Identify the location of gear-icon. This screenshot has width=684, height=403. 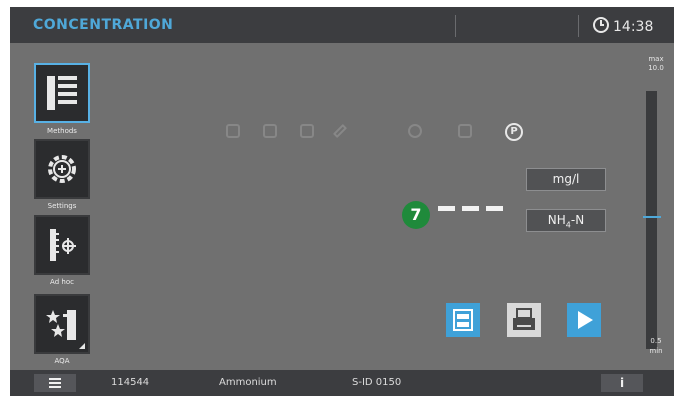
(62, 169).